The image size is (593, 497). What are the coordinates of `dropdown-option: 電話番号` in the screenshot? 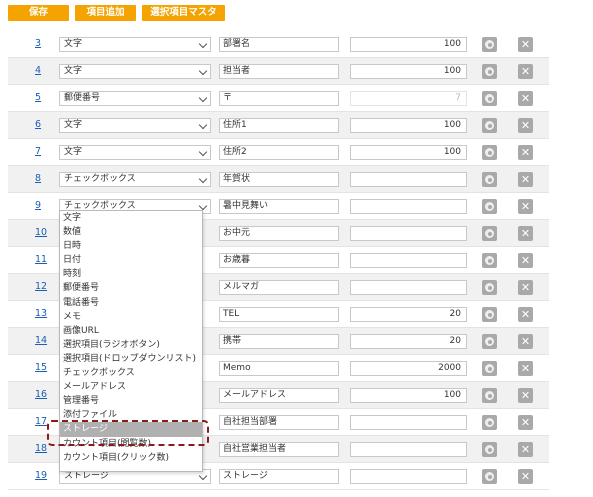 It's located at (131, 303).